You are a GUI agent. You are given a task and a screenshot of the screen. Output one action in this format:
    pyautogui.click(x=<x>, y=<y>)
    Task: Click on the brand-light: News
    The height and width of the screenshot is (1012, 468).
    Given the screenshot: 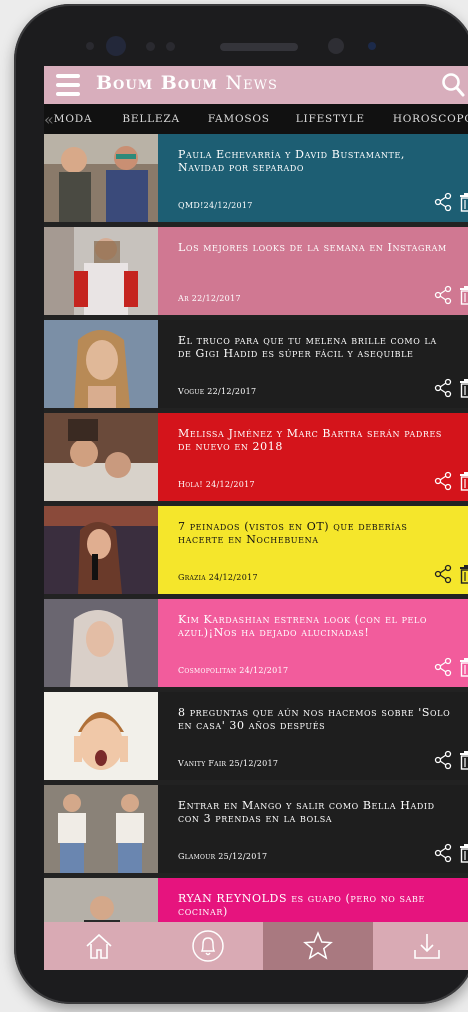 What is the action you would take?
    pyautogui.click(x=251, y=83)
    